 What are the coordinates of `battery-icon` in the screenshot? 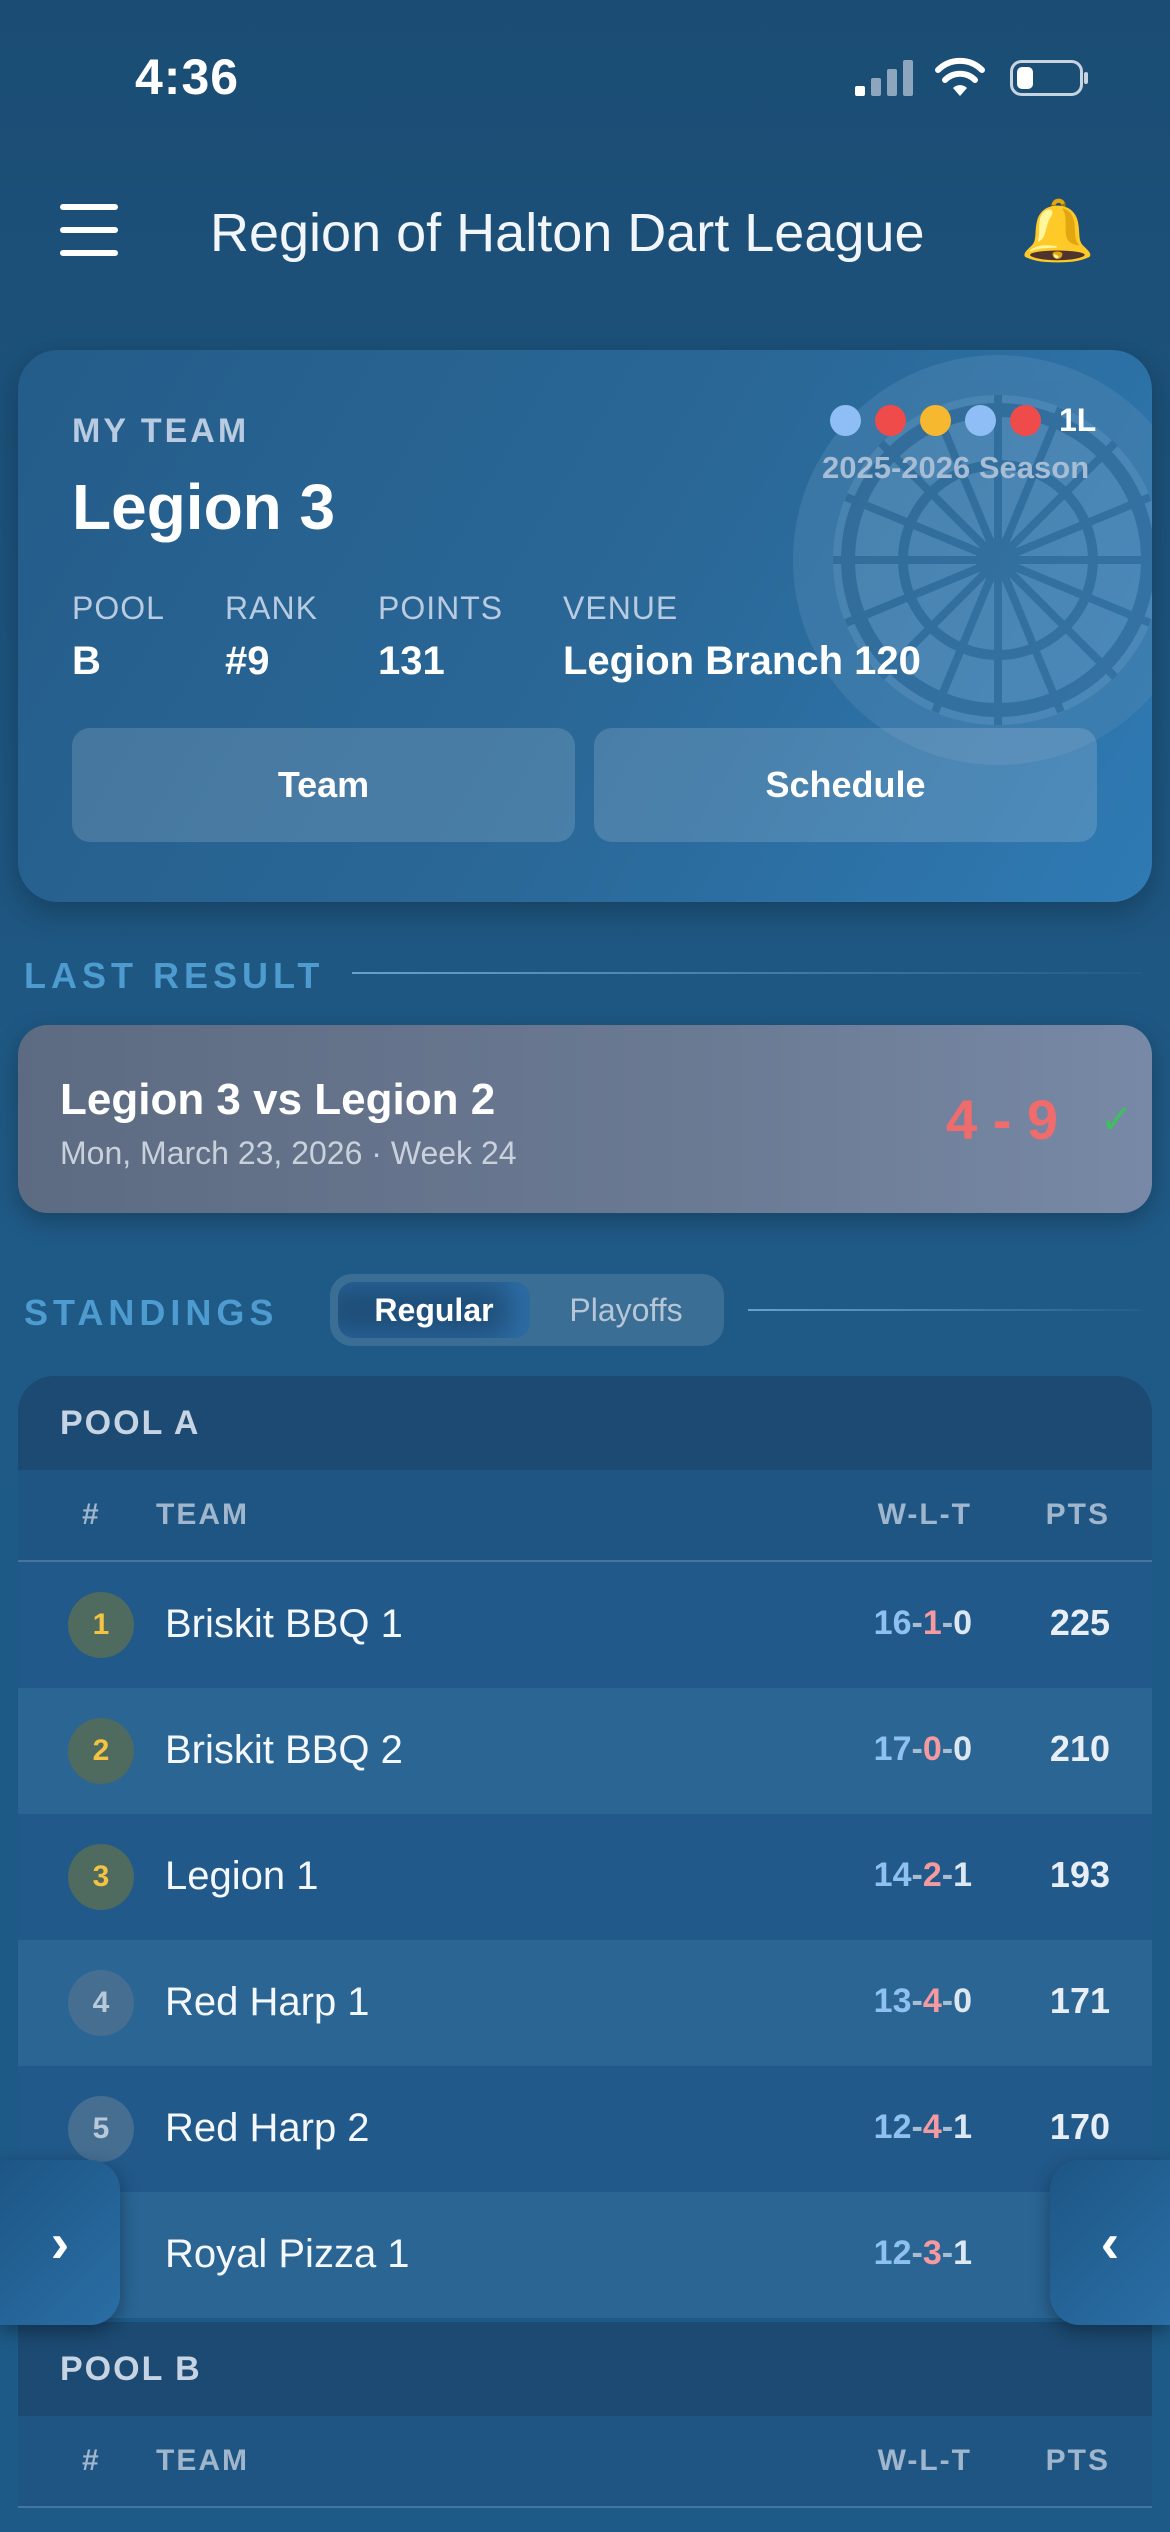 It's located at (1049, 78).